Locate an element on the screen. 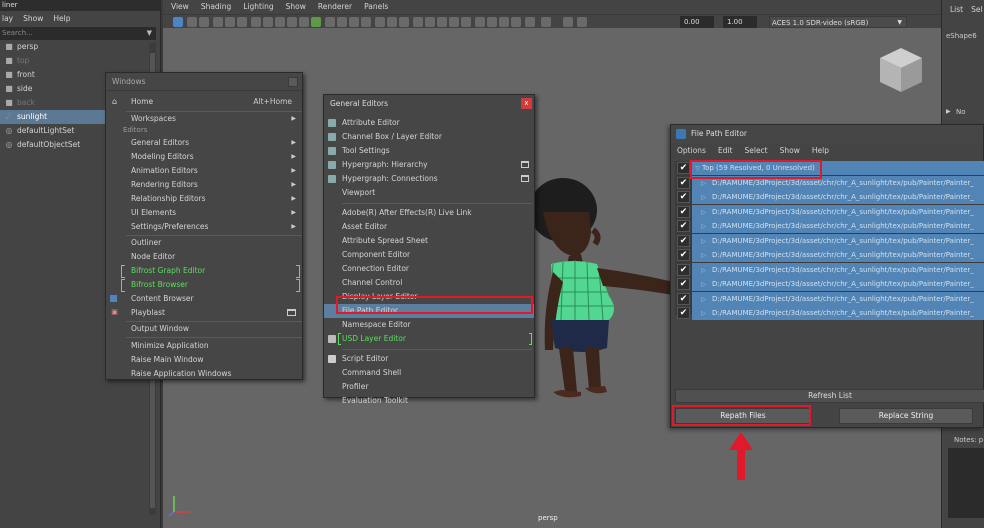 Image resolution: width=984 pixels, height=528 pixels. menu-item-rendering-editors: Rendering Editors ▶ is located at coordinates (204, 184).